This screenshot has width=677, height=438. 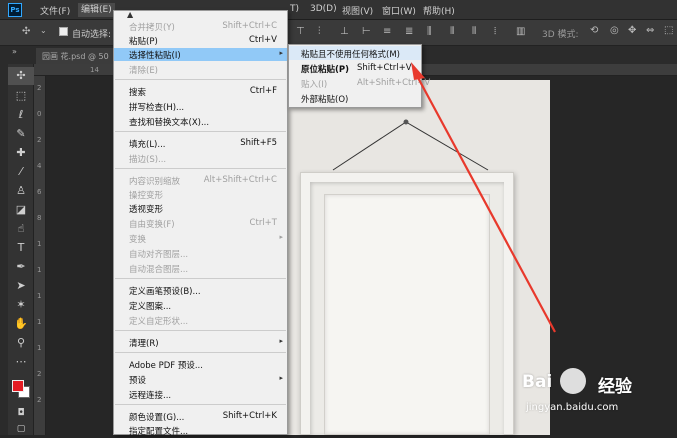 What do you see at coordinates (615, 387) in the screenshot?
I see `watermark-word: 经验` at bounding box center [615, 387].